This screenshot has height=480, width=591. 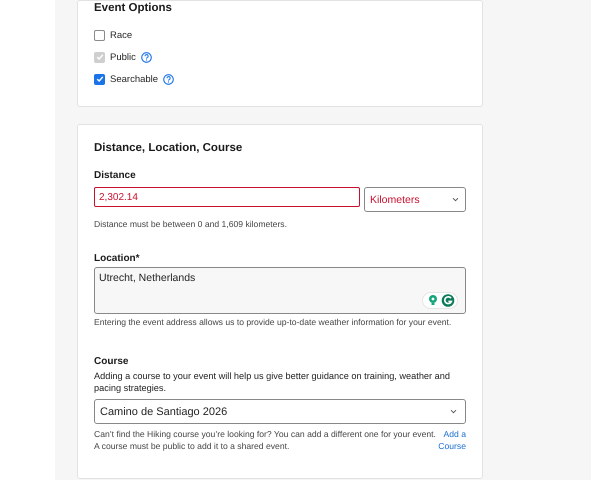 What do you see at coordinates (272, 382) in the screenshot?
I see `course-description: Adding a course to your event will help us give better guidance on training, weather and pacing strategies.` at bounding box center [272, 382].